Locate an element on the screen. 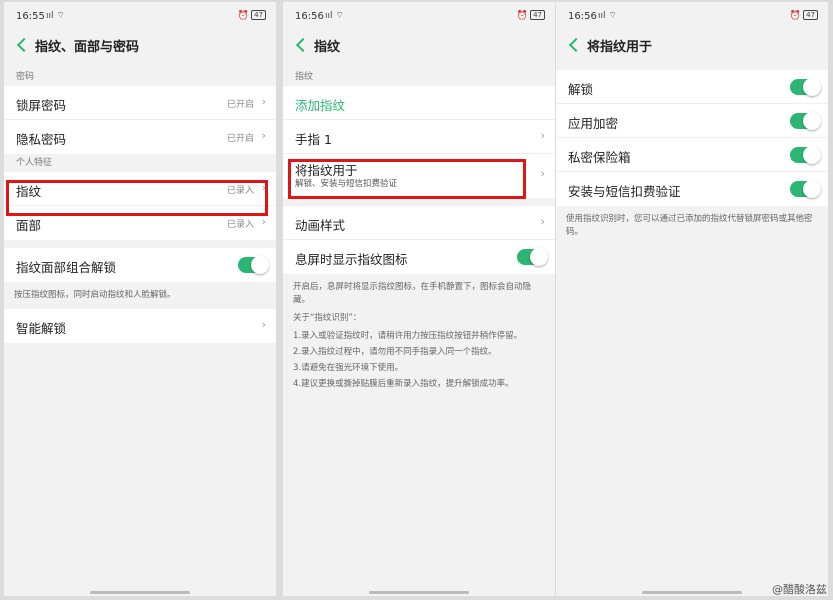 The width and height of the screenshot is (833, 600). private-safe-toggle is located at coordinates (805, 155).